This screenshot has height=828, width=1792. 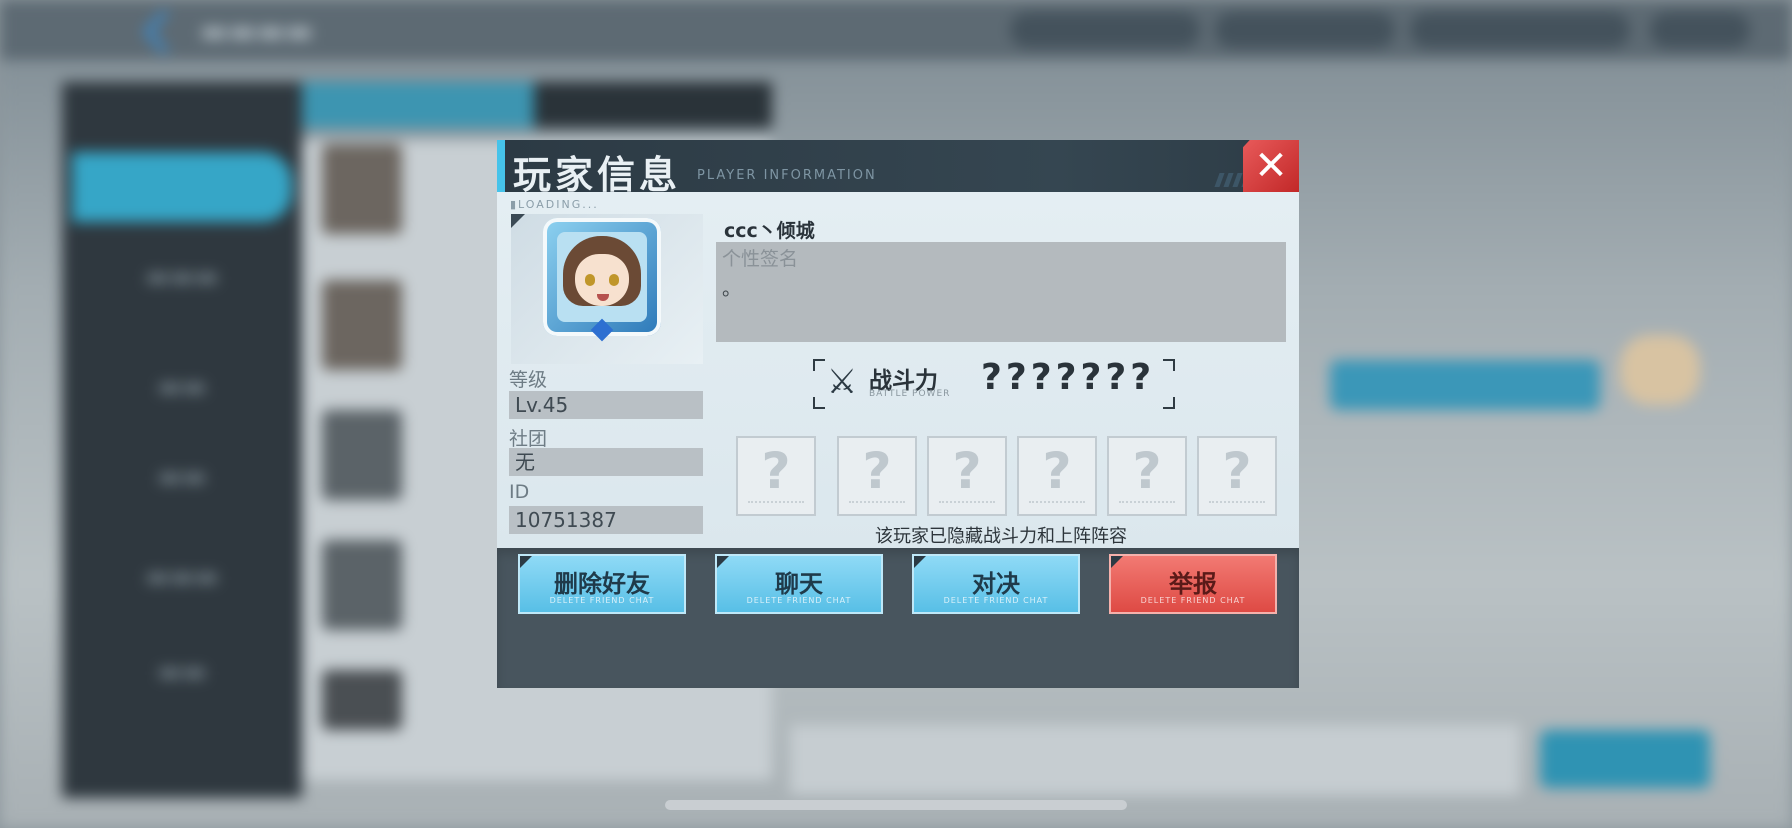 I want to click on background-title: ▬▬▬▬, so click(x=257, y=31).